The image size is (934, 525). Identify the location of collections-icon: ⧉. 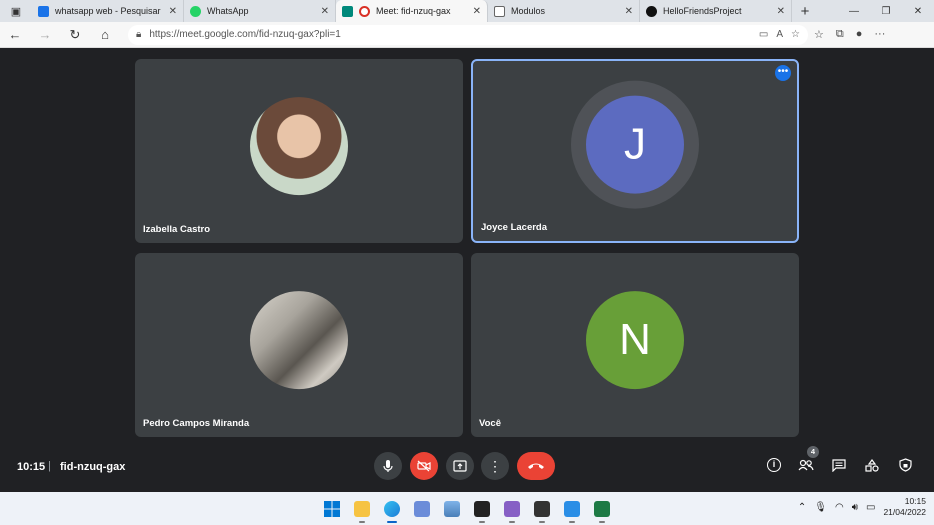
(840, 34).